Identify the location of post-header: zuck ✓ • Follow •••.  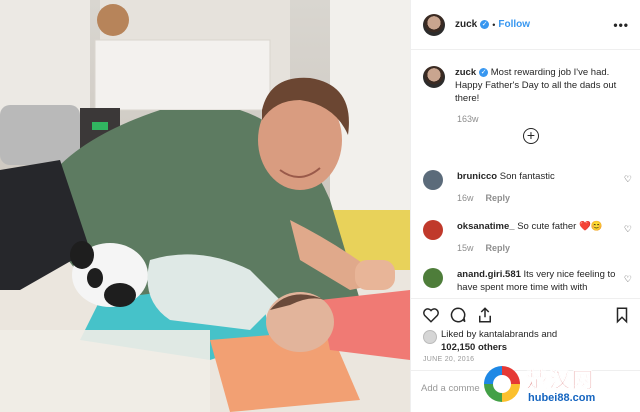
(525, 25).